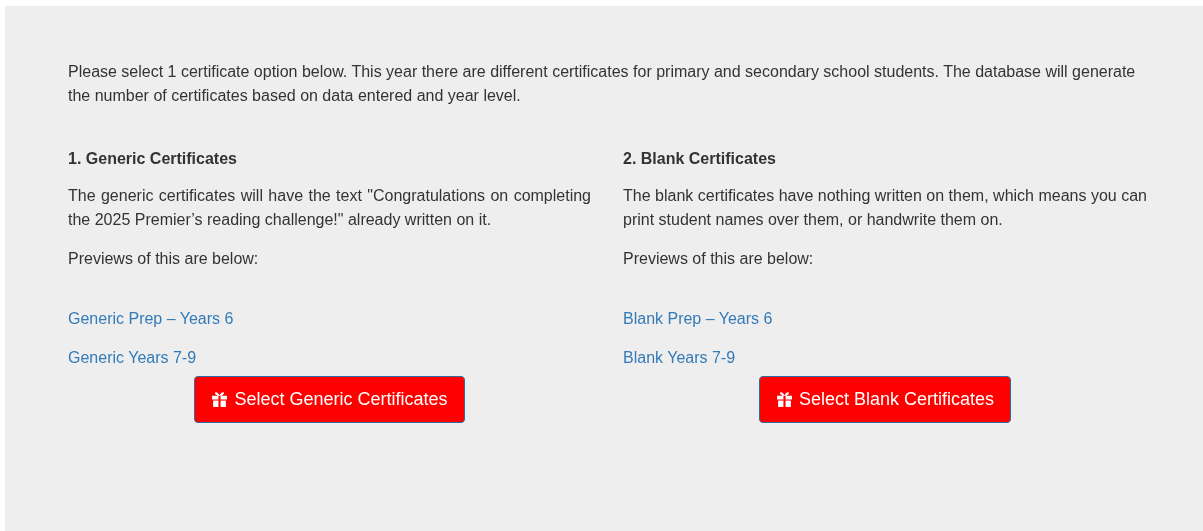  I want to click on section-heading: 1. Generic Certificates, so click(153, 159).